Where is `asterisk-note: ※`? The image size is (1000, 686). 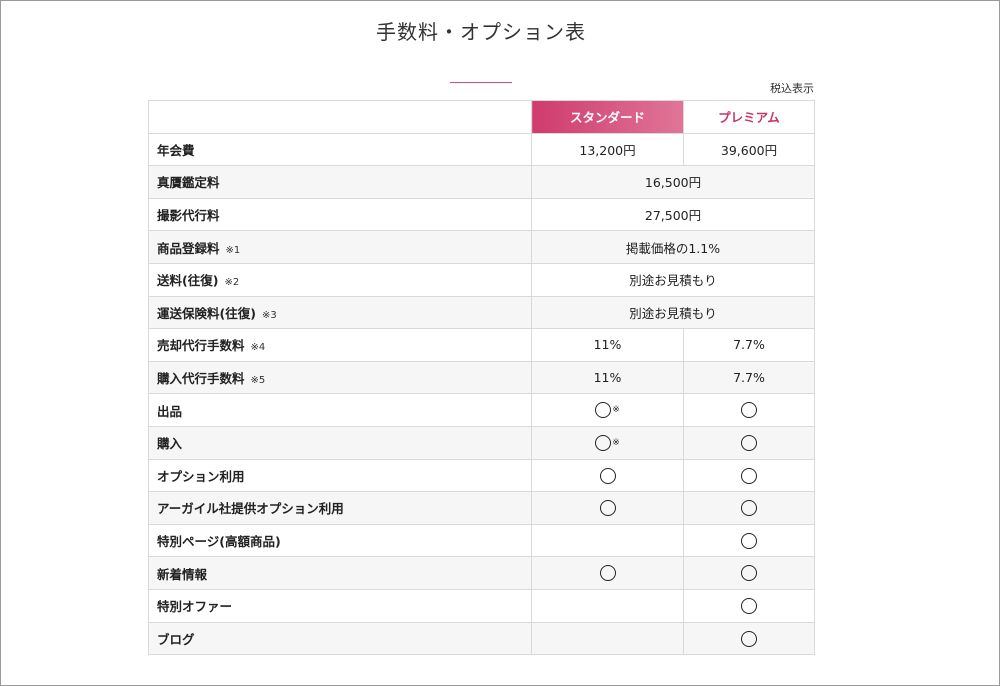 asterisk-note: ※ is located at coordinates (616, 410).